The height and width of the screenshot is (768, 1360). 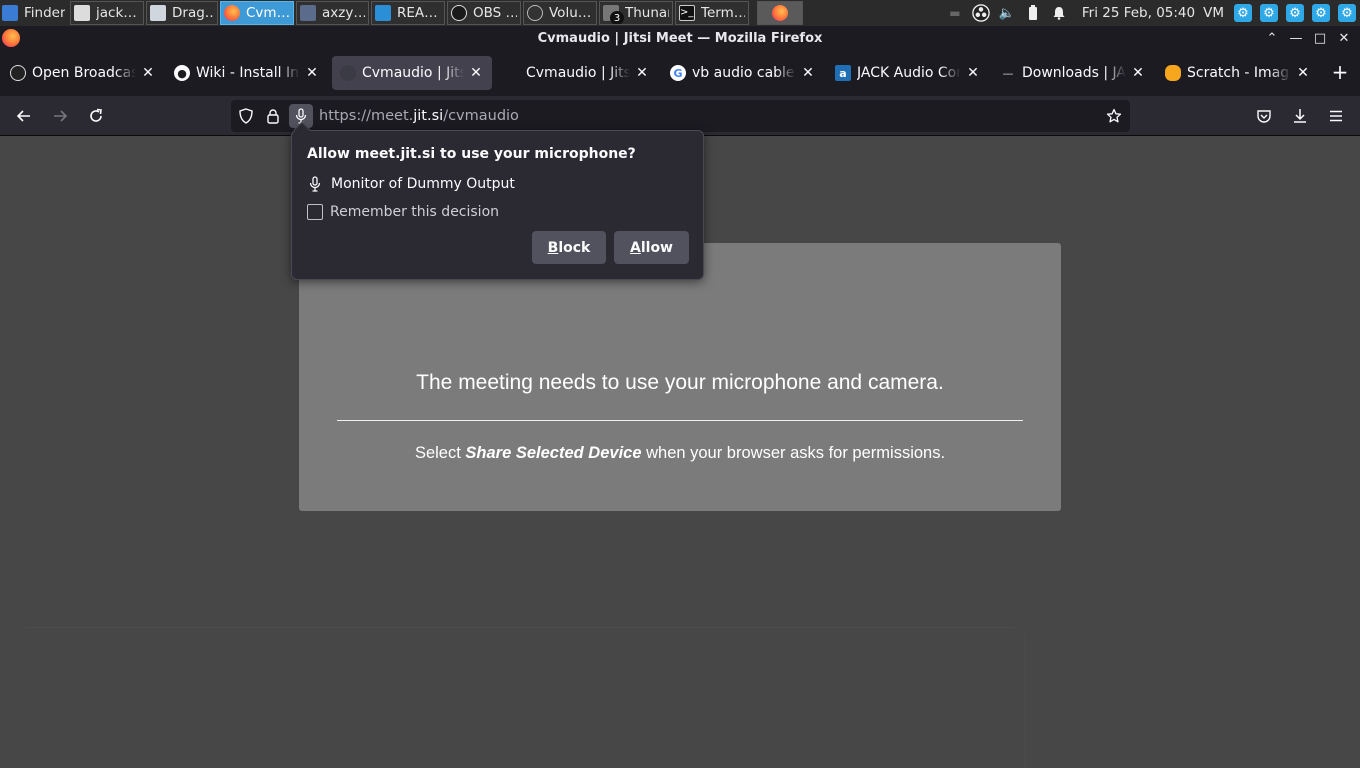 I want to click on remember-decision: Remember this decision, so click(x=403, y=212).